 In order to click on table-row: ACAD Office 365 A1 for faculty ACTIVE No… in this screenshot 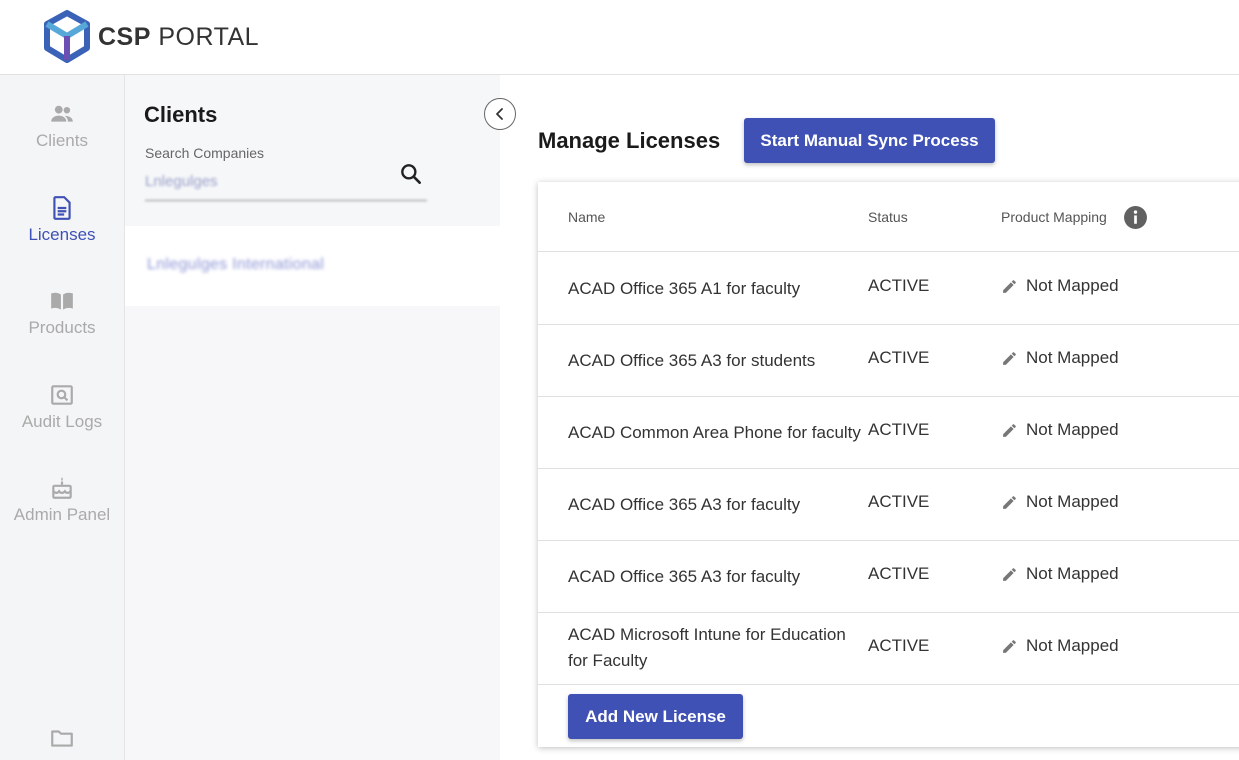, I will do `click(888, 289)`.